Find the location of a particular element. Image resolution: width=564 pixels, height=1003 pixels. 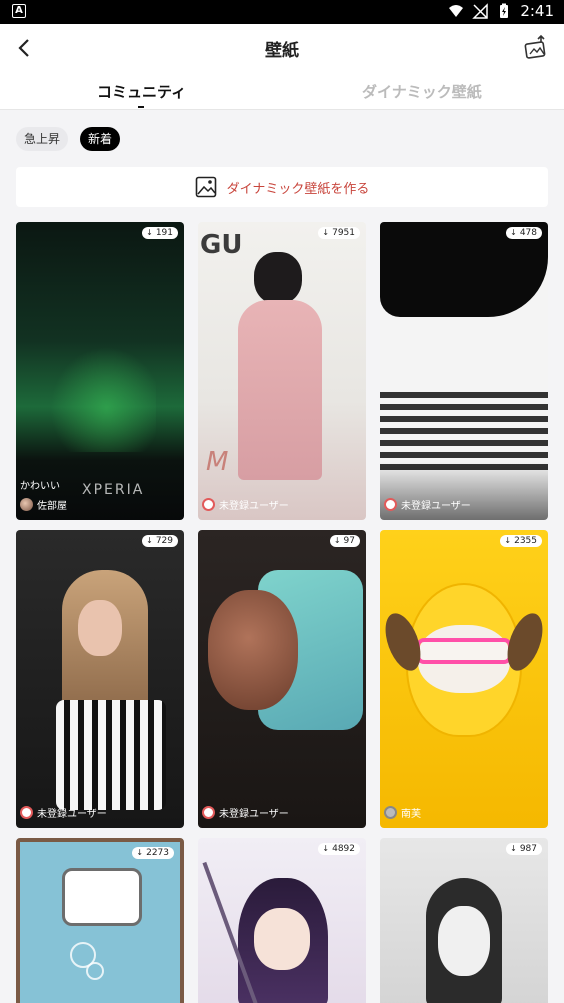

magazine-title-overlay: M is located at coordinates (217, 462).